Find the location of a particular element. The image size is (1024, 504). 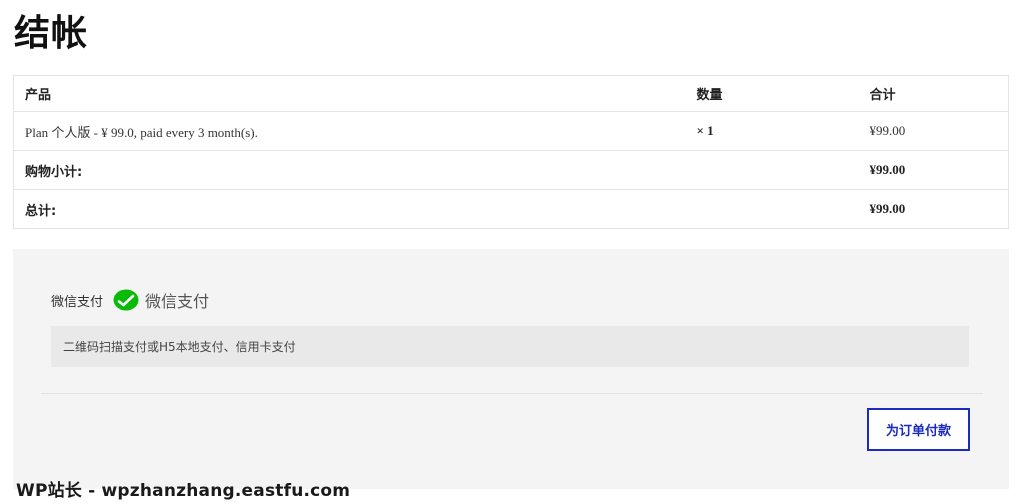

grand-total-row: 总计: ¥99.00 is located at coordinates (511, 209).